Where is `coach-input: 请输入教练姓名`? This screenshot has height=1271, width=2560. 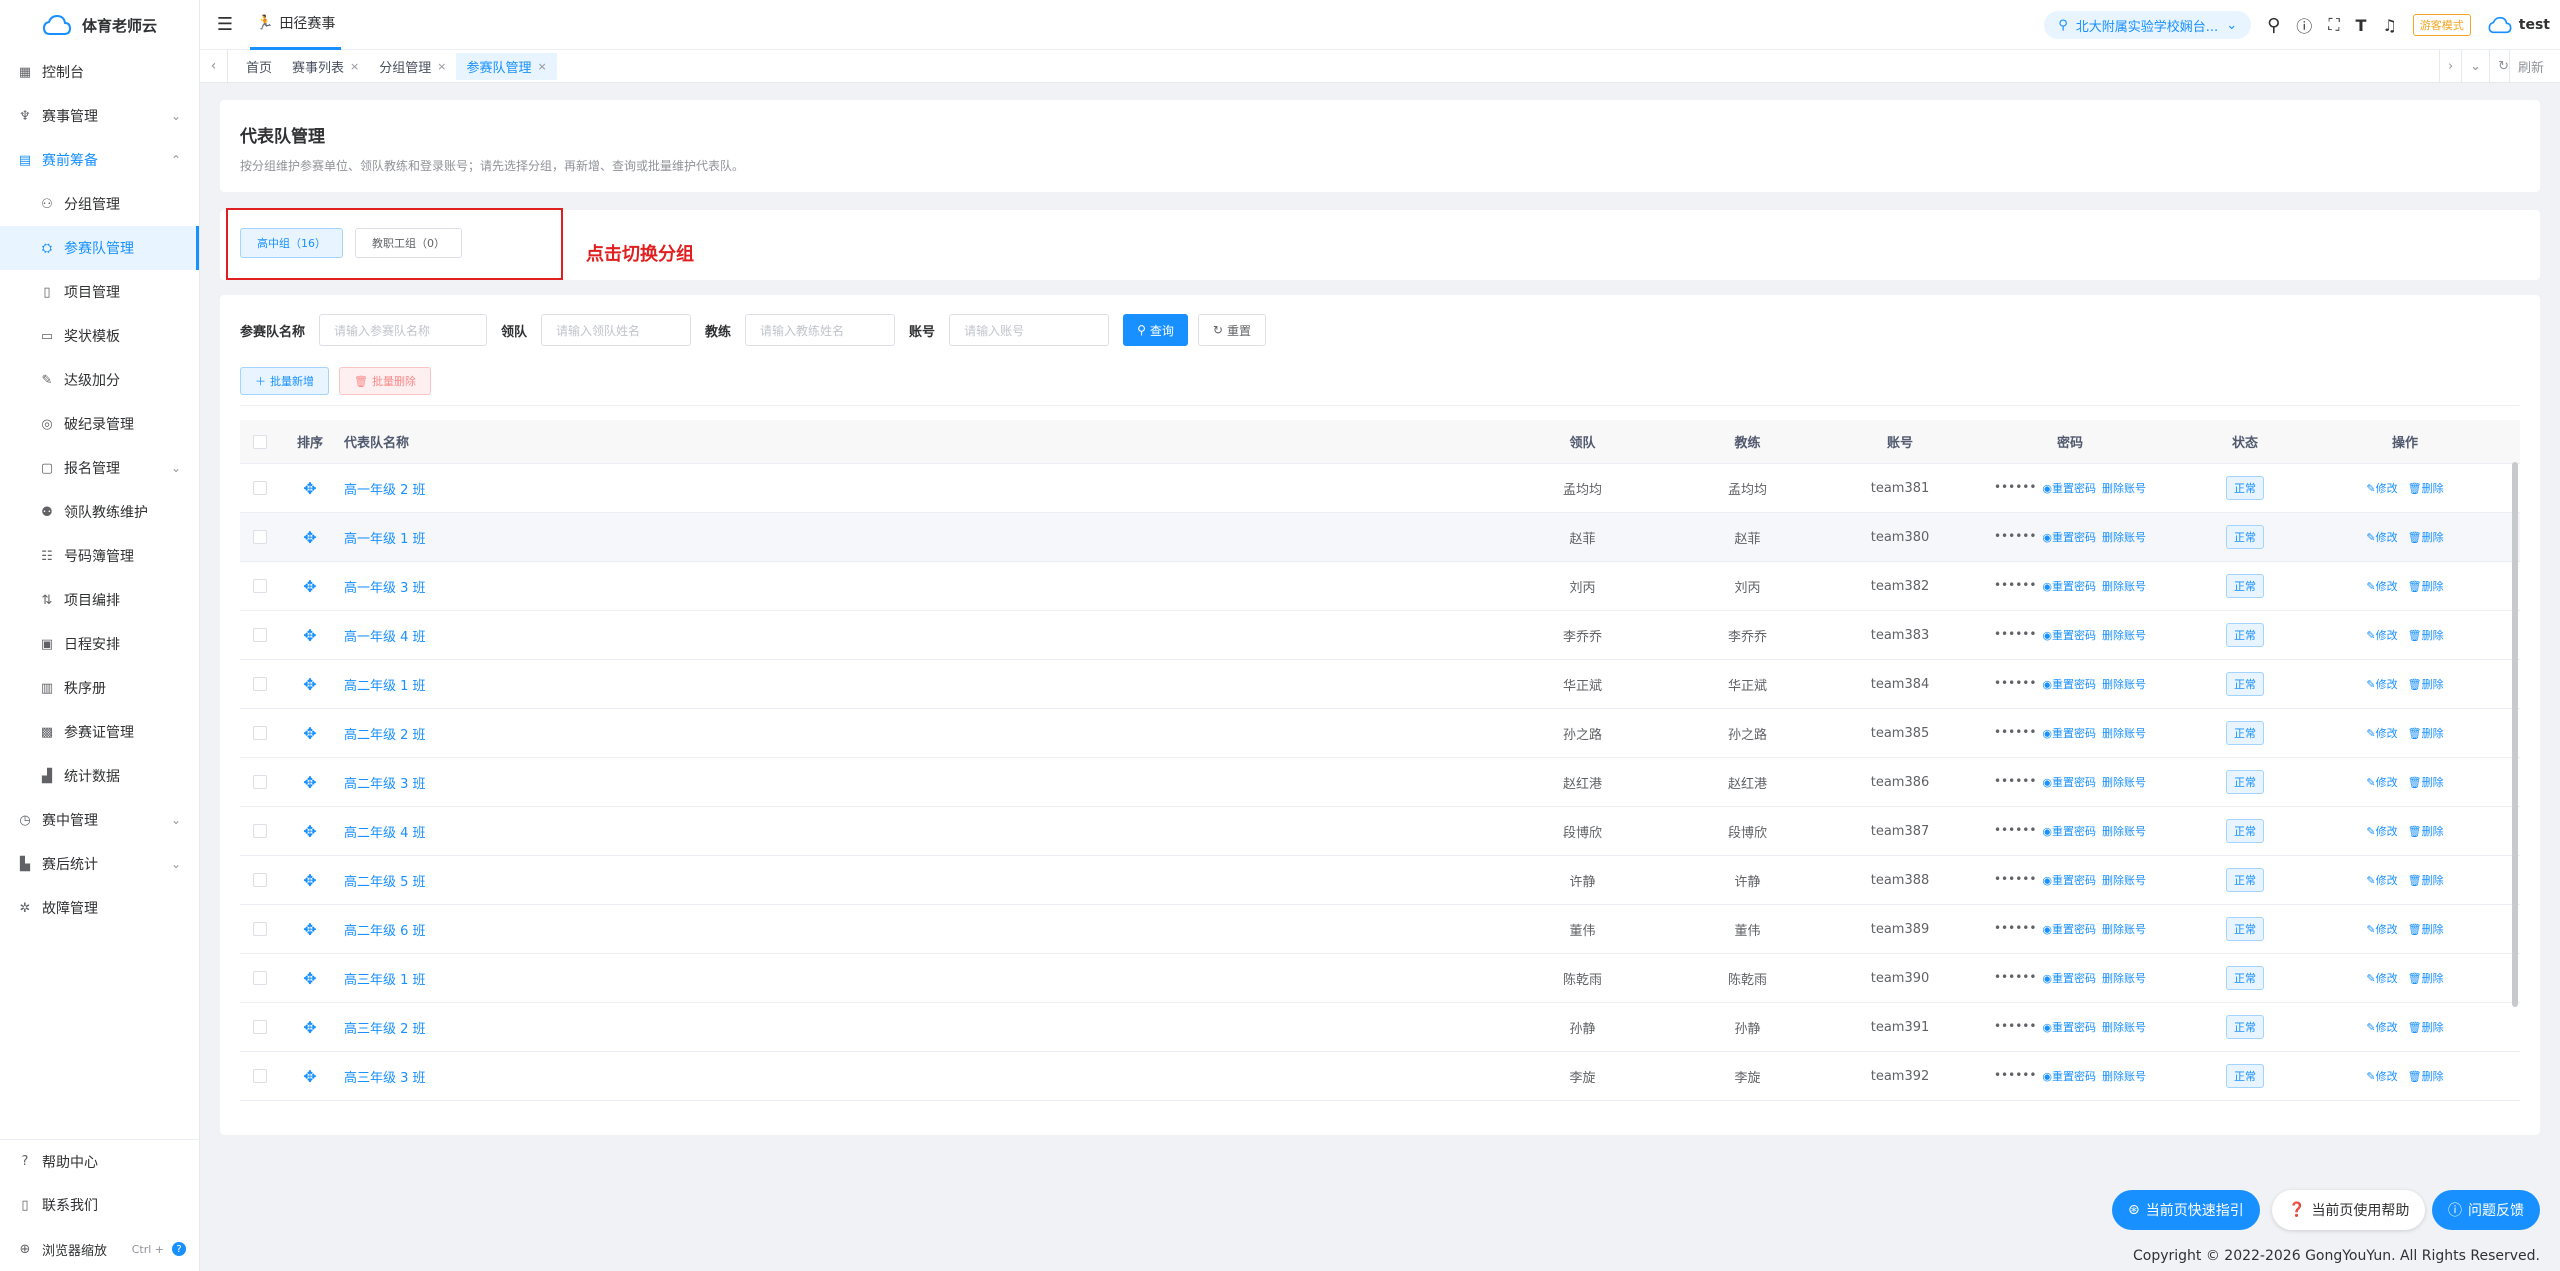 coach-input: 请输入教练姓名 is located at coordinates (820, 330).